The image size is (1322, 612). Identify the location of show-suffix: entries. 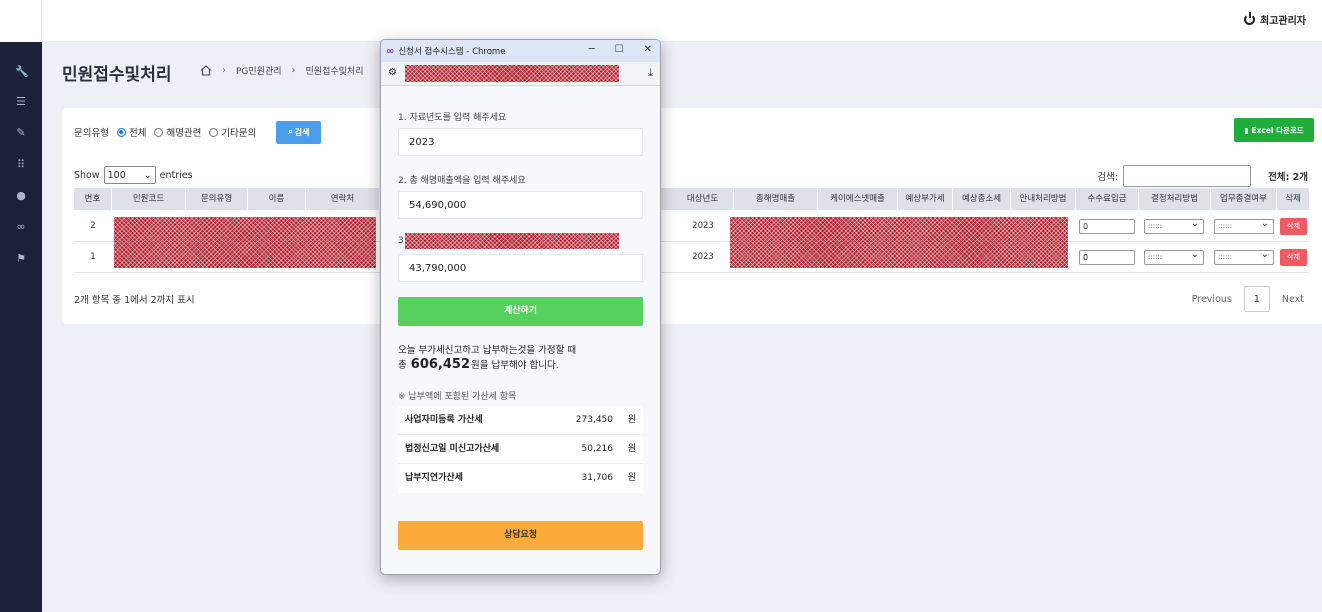
(176, 175).